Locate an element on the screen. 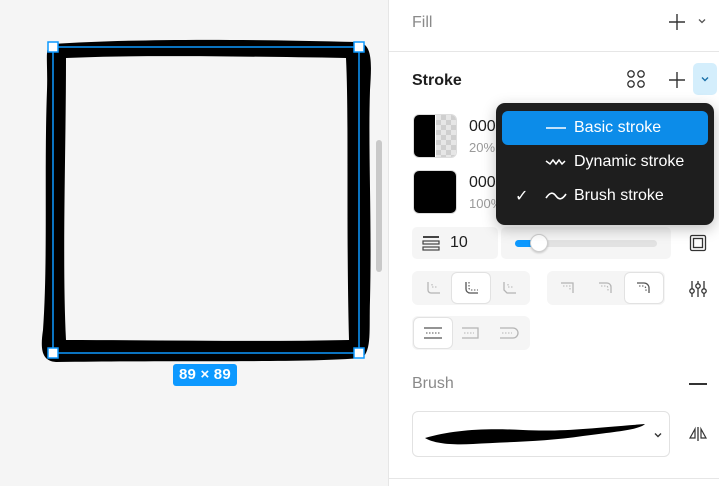 This screenshot has width=719, height=486. brush-preview-stroke is located at coordinates (535, 434).